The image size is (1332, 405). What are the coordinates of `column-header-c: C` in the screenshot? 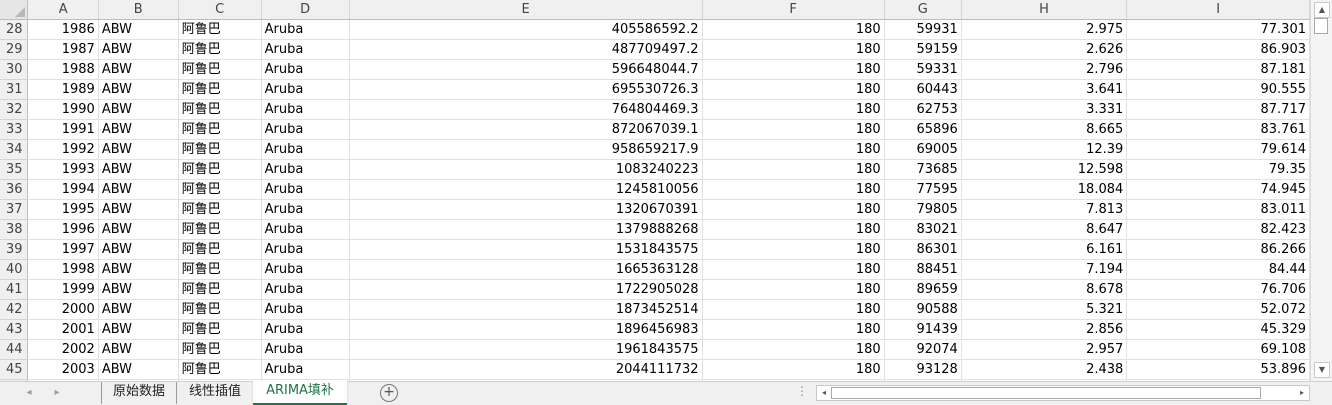 It's located at (220, 10).